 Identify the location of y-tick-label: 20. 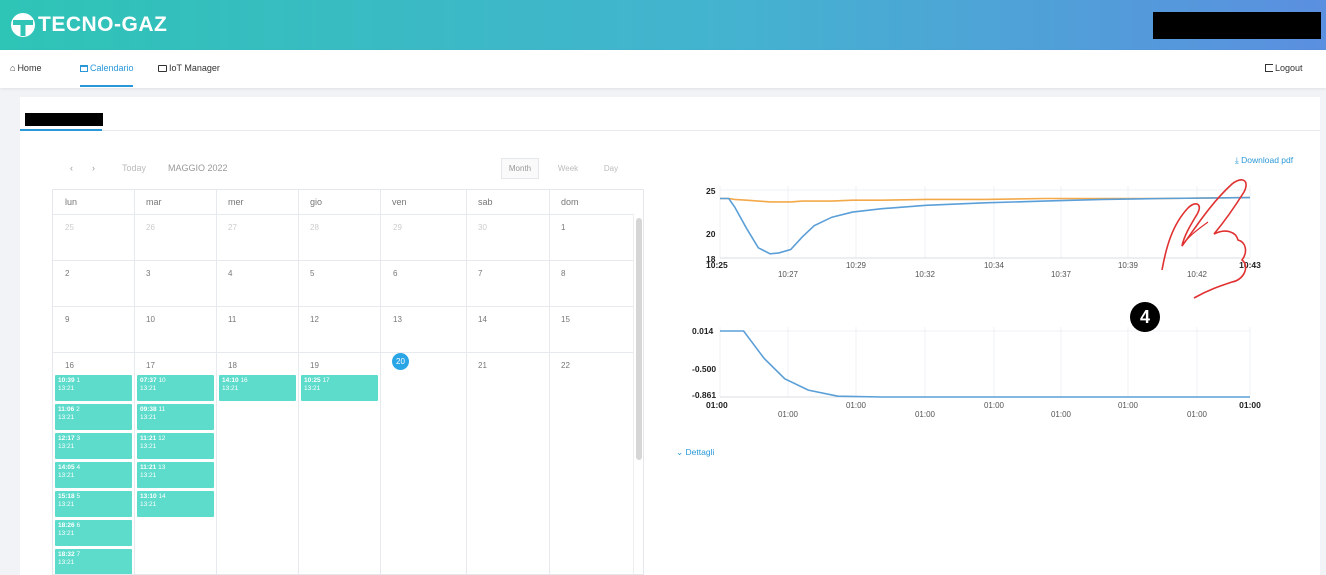
(711, 234).